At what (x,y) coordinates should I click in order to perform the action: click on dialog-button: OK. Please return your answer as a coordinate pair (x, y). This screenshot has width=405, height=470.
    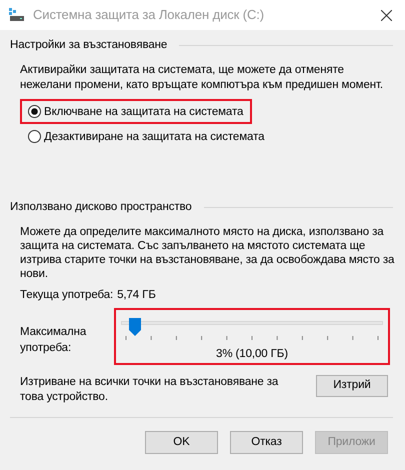
    Looking at the image, I should click on (181, 442).